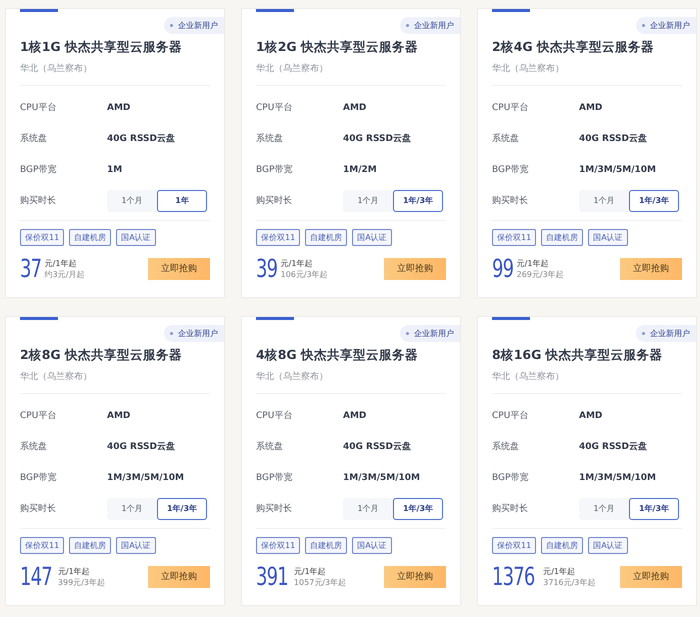 This screenshot has width=700, height=617. I want to click on price-amount: 391, so click(272, 576).